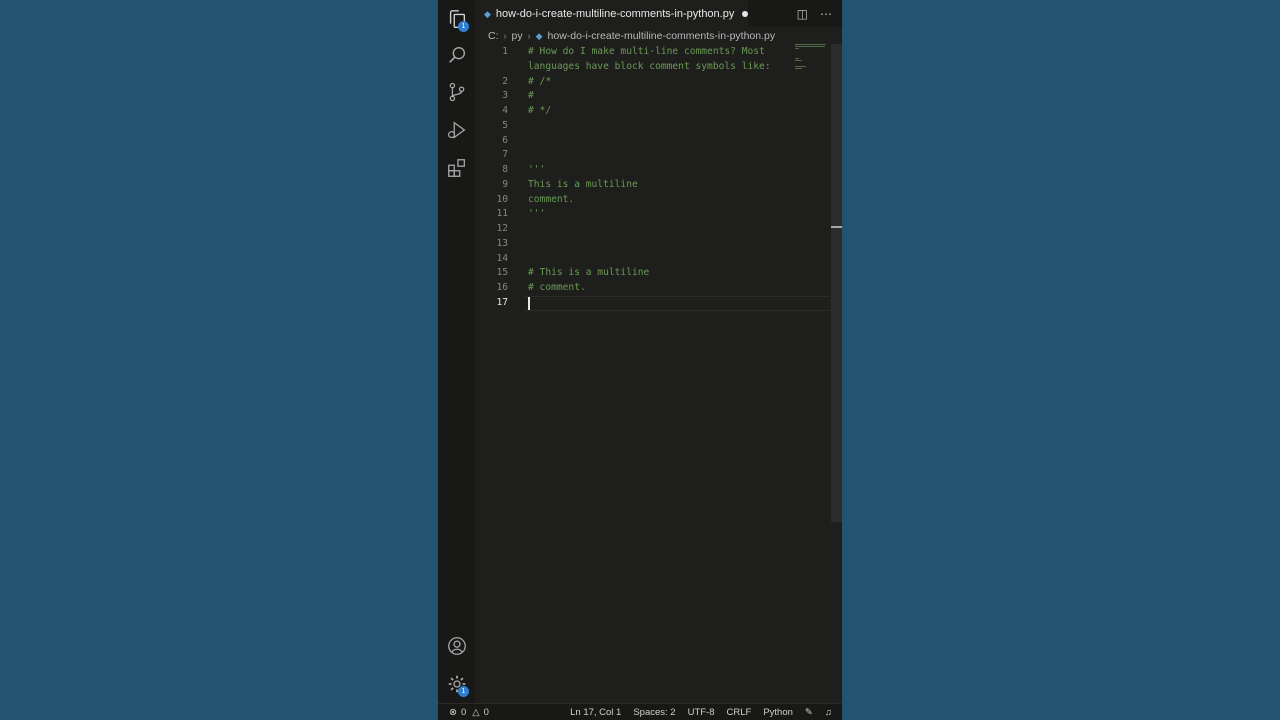 Image resolution: width=1280 pixels, height=720 pixels. I want to click on scrollbar-cursor-marker, so click(836, 227).